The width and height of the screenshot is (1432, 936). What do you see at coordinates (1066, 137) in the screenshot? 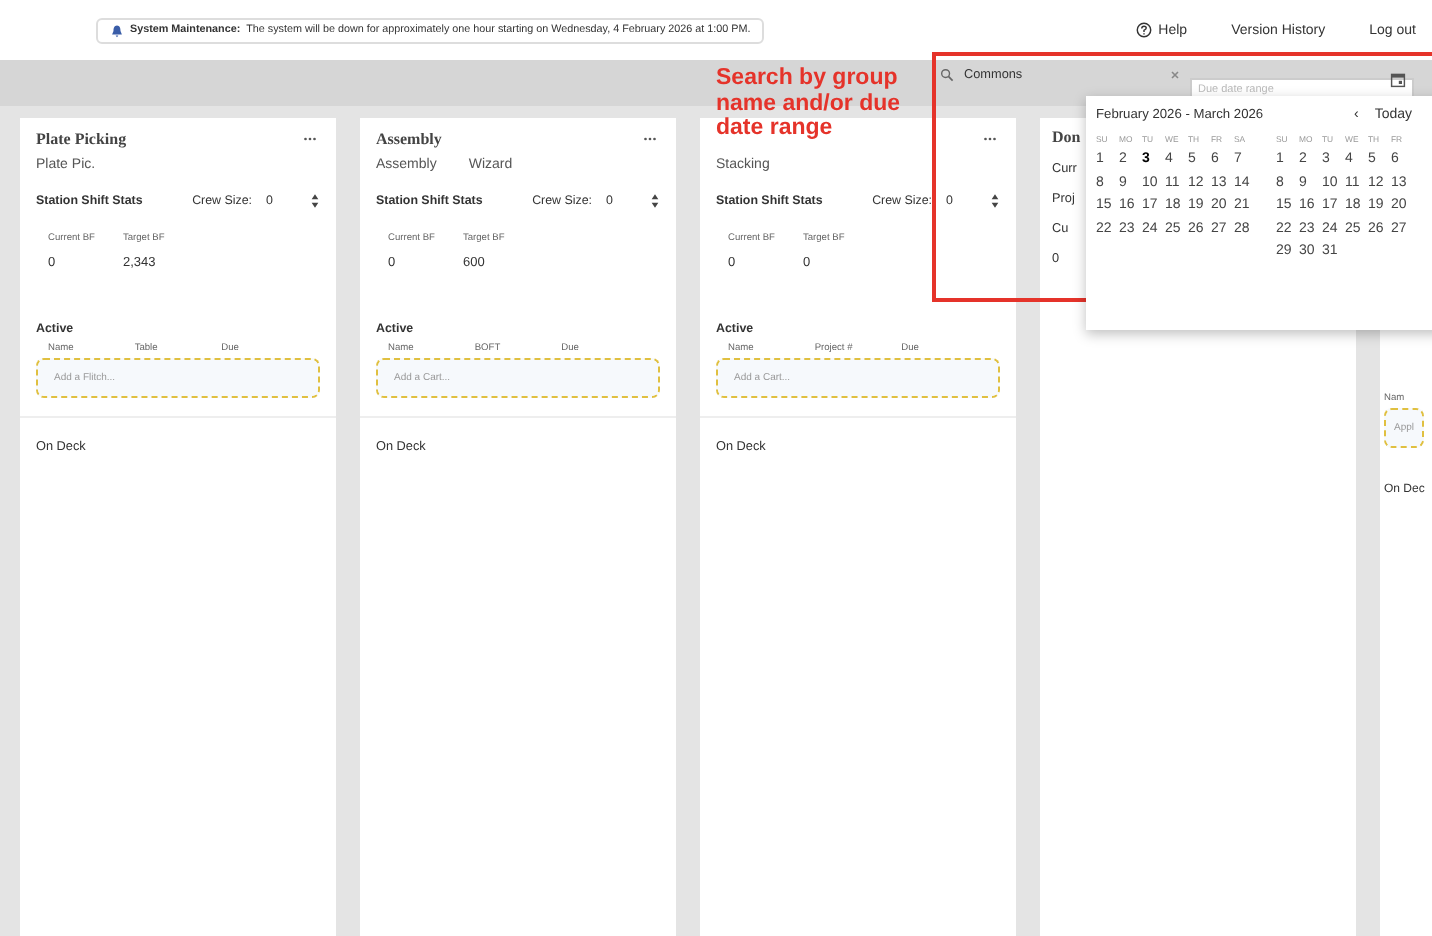
I see `column-title: Don` at bounding box center [1066, 137].